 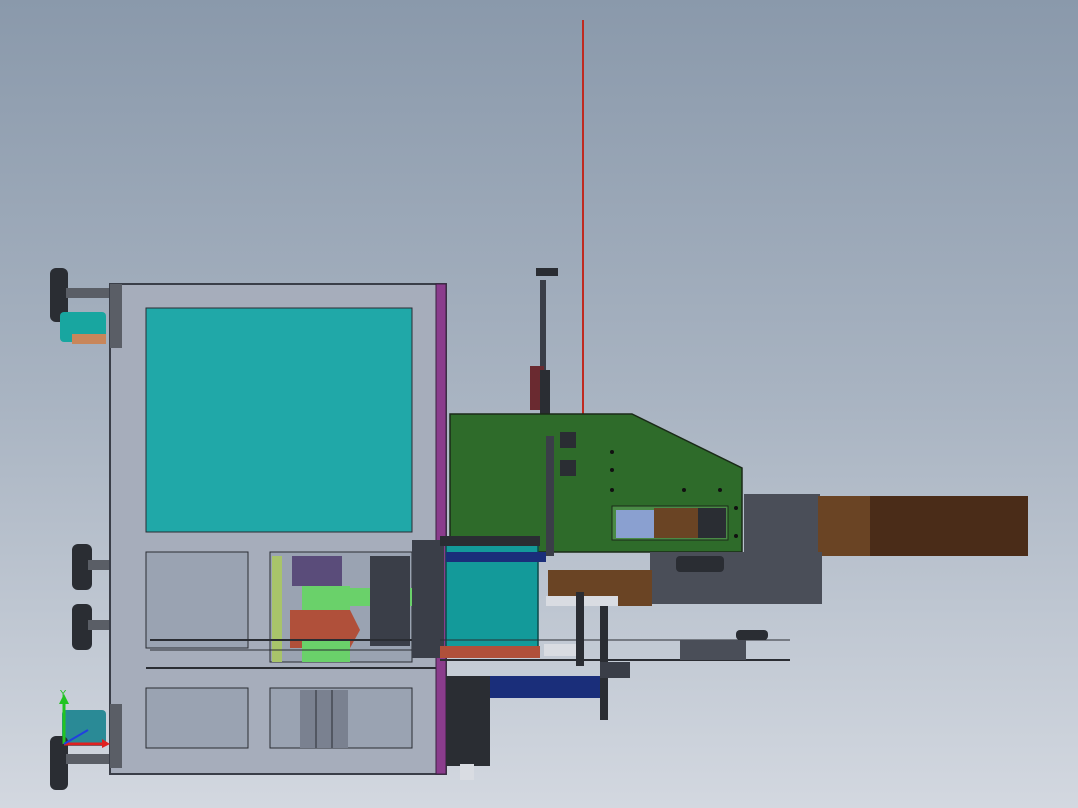 I want to click on arm-block-dark, so click(x=949, y=526).